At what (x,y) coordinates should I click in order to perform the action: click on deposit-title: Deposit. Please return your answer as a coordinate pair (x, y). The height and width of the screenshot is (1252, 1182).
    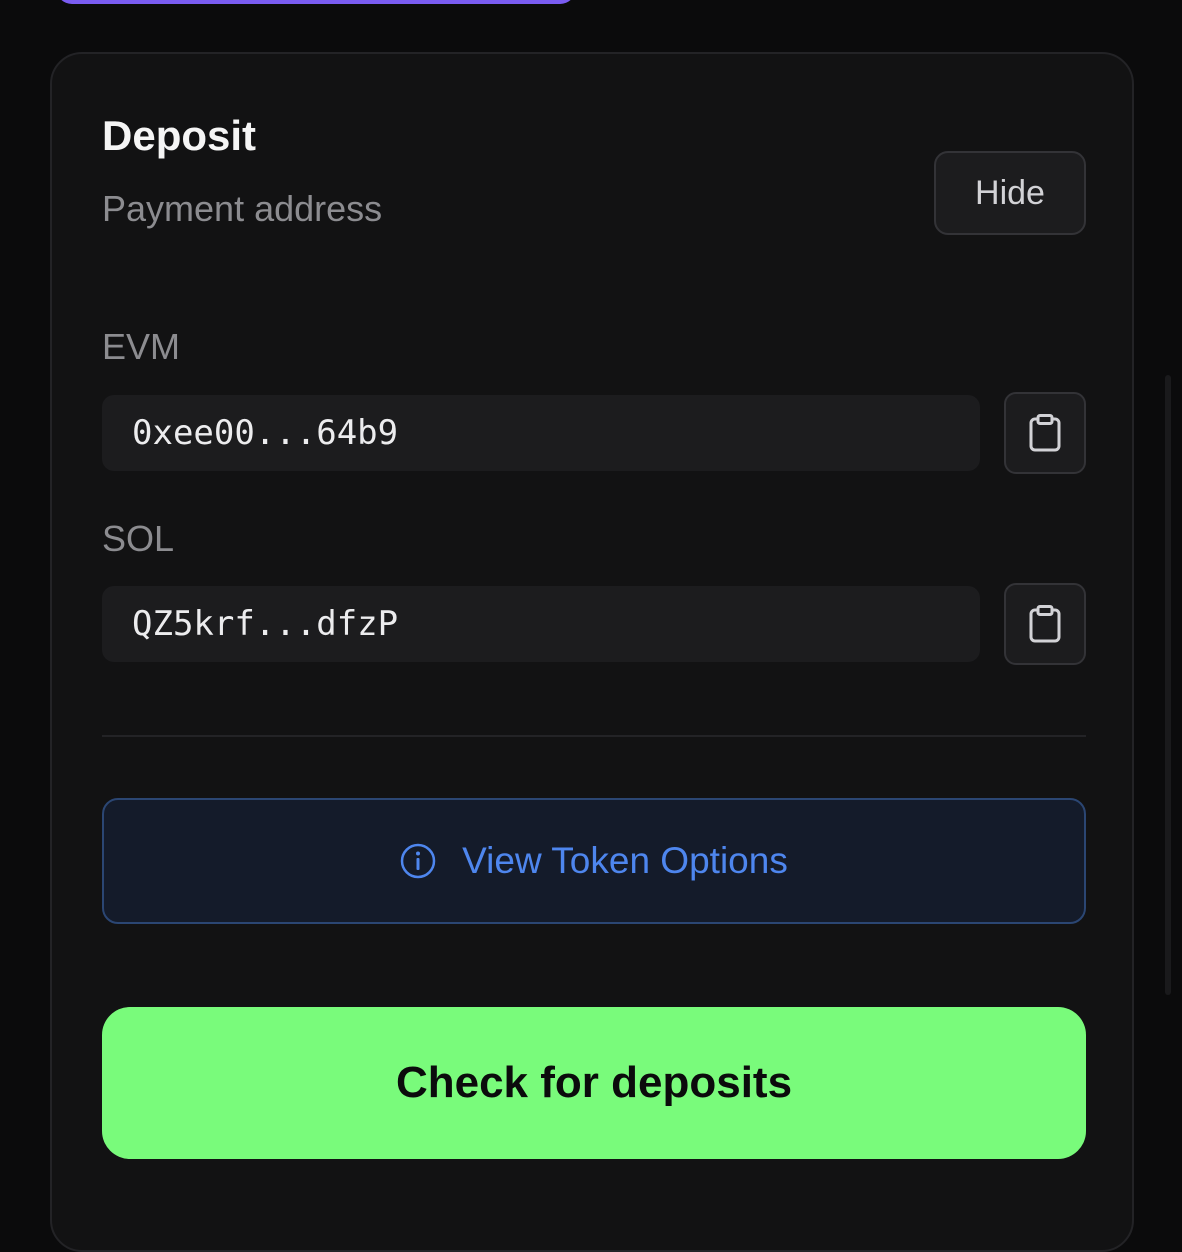
    Looking at the image, I should click on (179, 135).